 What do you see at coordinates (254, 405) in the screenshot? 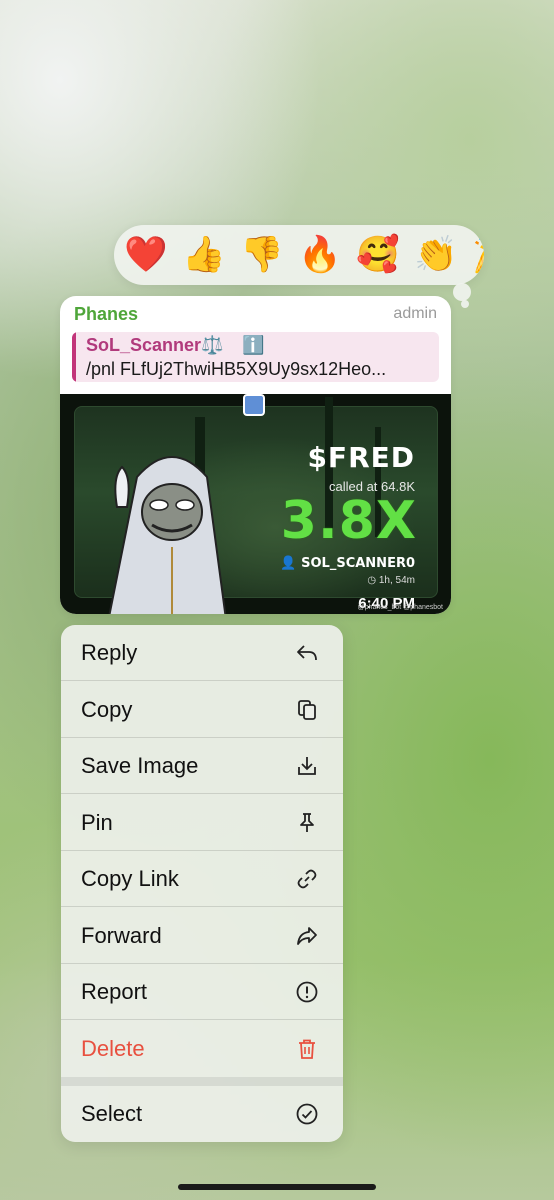
I see `bot-logo-icon` at bounding box center [254, 405].